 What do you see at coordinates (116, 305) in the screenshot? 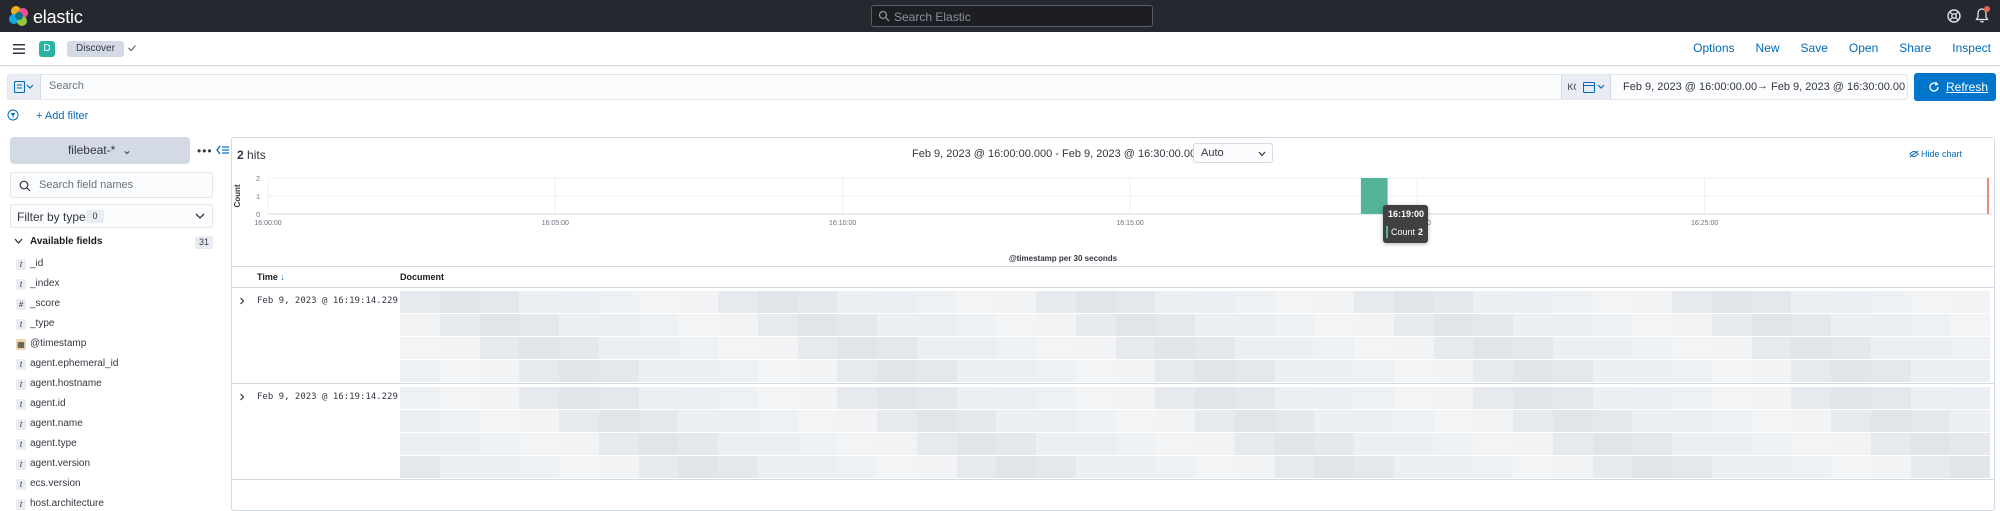
I see `field-item: # _score` at bounding box center [116, 305].